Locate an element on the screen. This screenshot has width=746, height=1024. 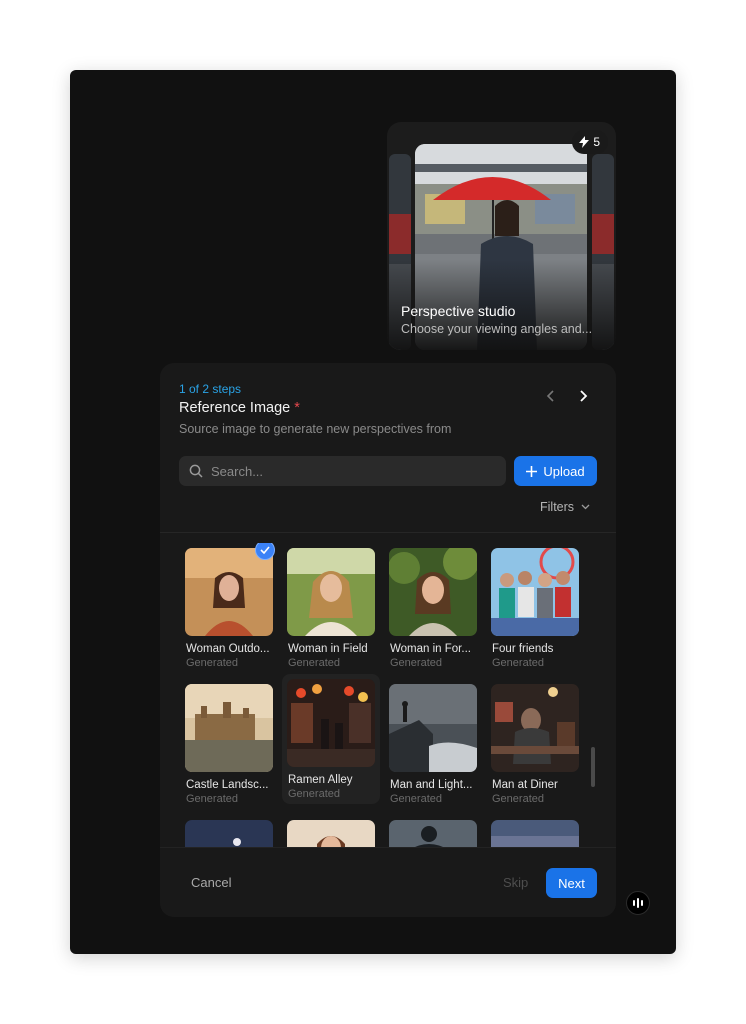
step-title: Reference Image * is located at coordinates (239, 408).